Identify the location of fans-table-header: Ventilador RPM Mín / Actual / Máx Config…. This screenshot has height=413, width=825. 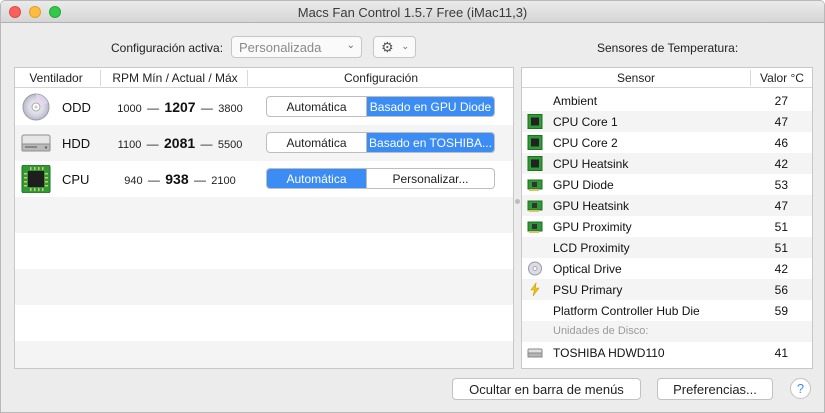
(264, 78).